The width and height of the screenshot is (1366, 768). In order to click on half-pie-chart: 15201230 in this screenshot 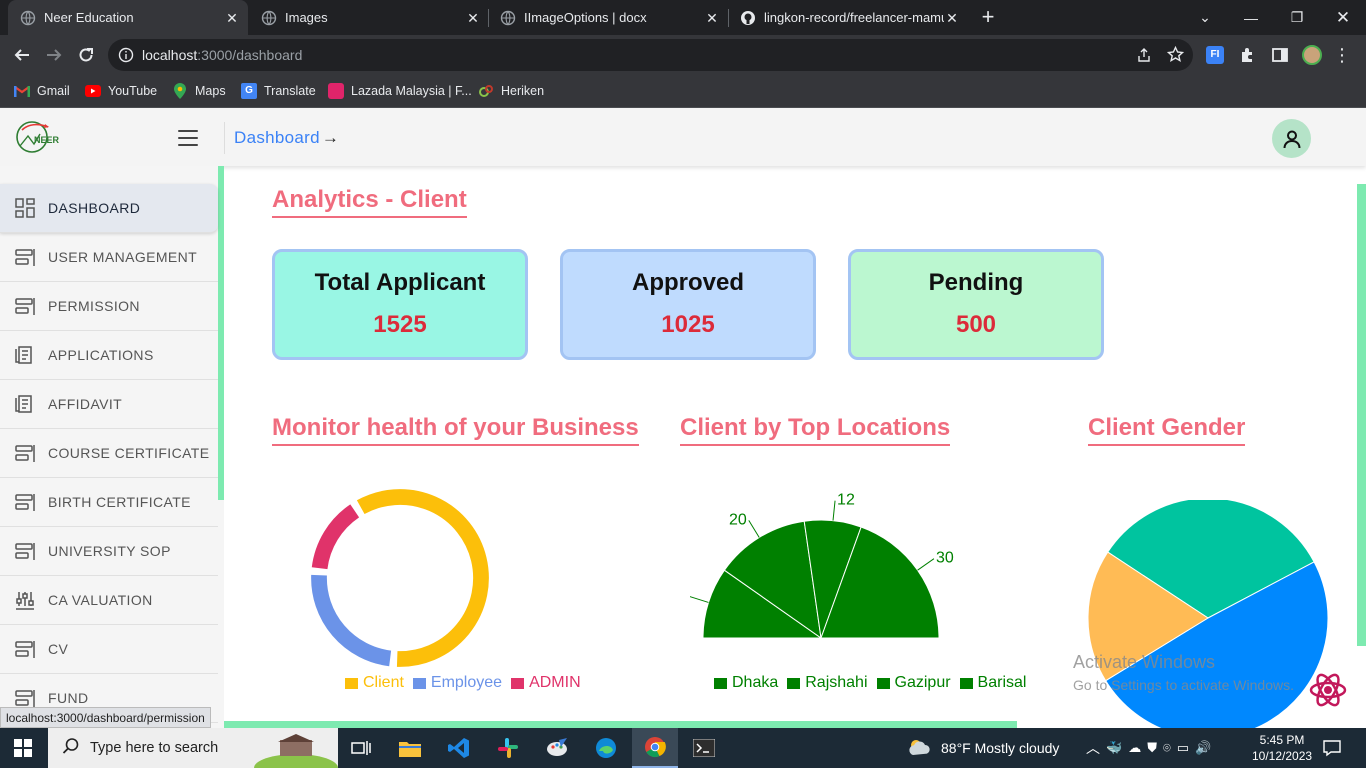, I will do `click(822, 566)`.